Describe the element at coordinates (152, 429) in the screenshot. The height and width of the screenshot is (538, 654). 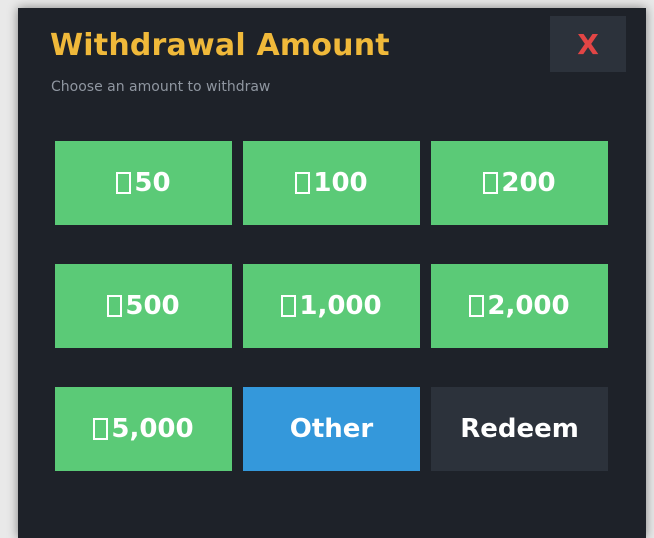
I see `amount-label: 5,000` at that location.